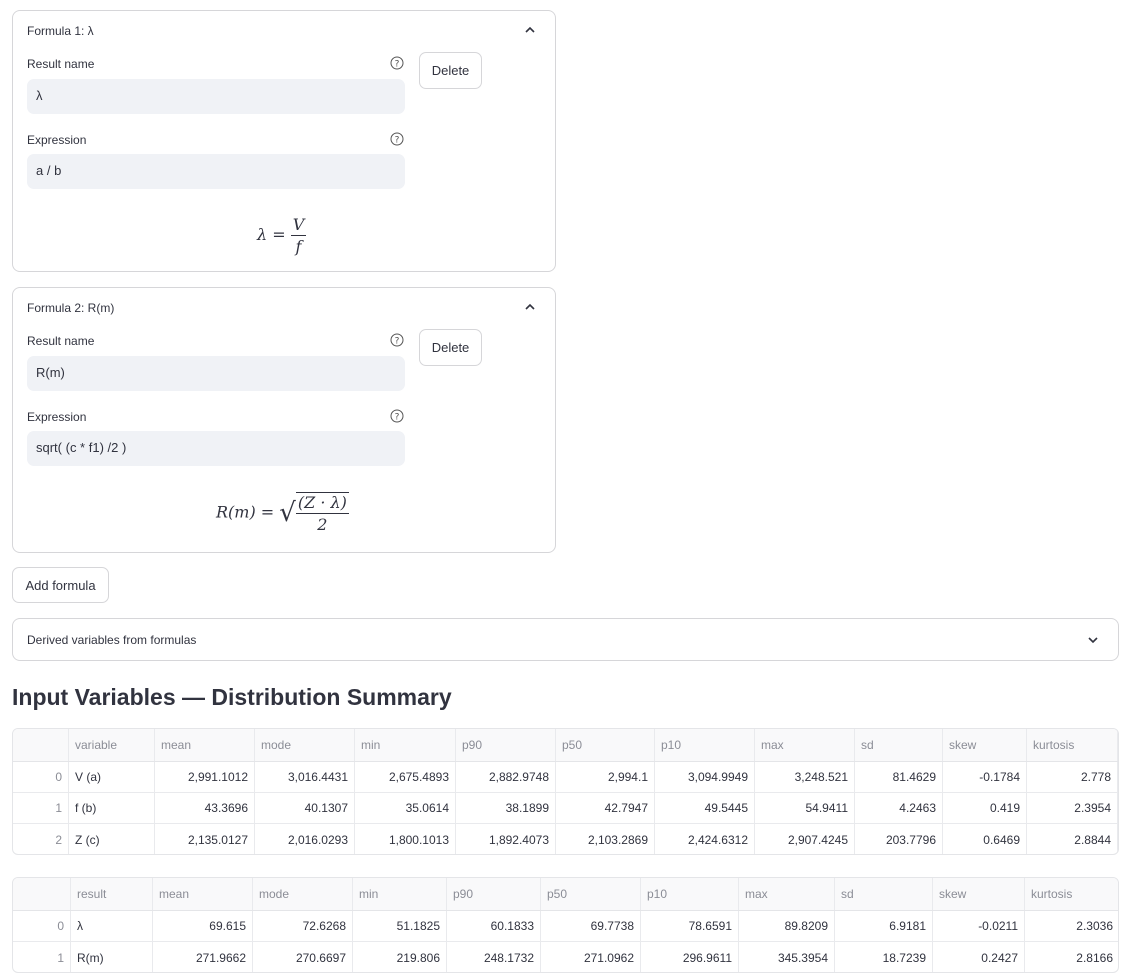 The width and height of the screenshot is (1144, 977). I want to click on row-index: 1, so click(41, 808).